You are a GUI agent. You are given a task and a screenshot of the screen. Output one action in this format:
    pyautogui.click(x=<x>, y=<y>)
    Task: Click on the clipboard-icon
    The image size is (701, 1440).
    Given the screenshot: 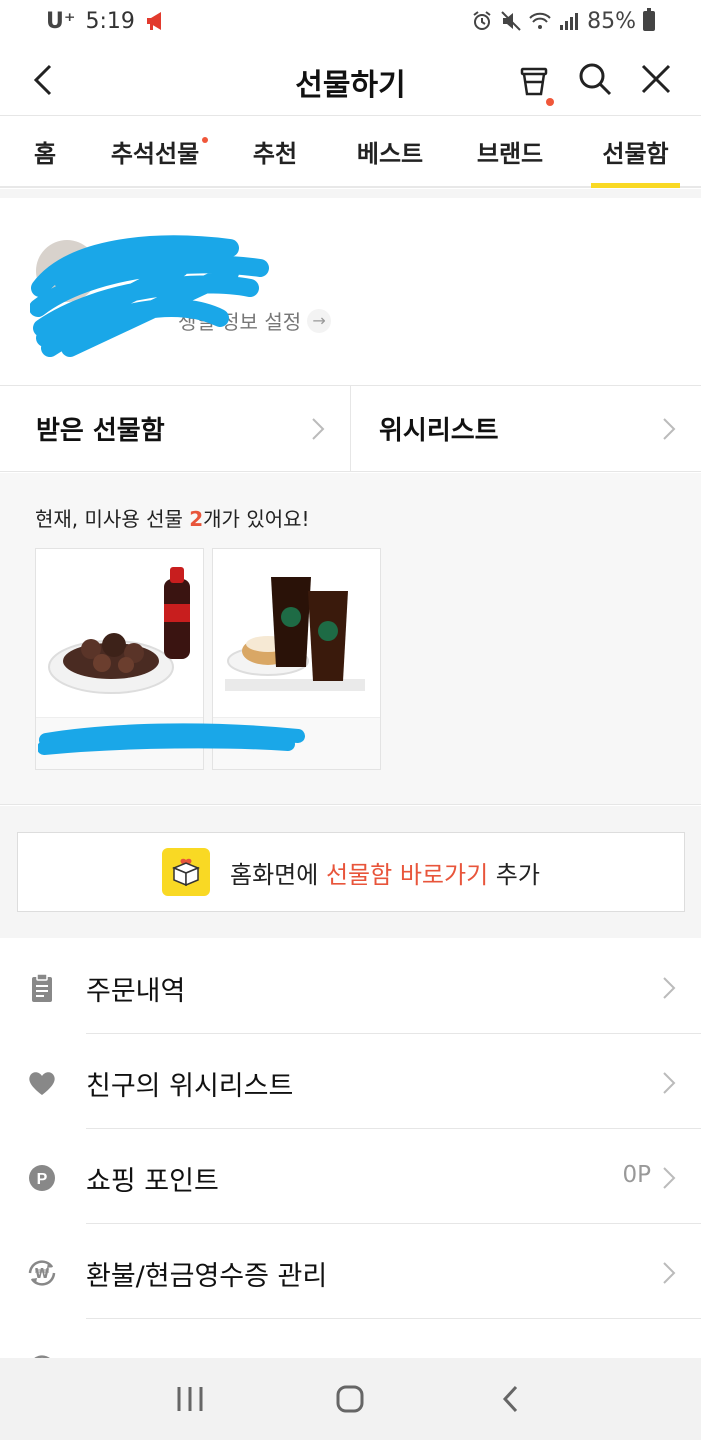 What is the action you would take?
    pyautogui.click(x=42, y=987)
    